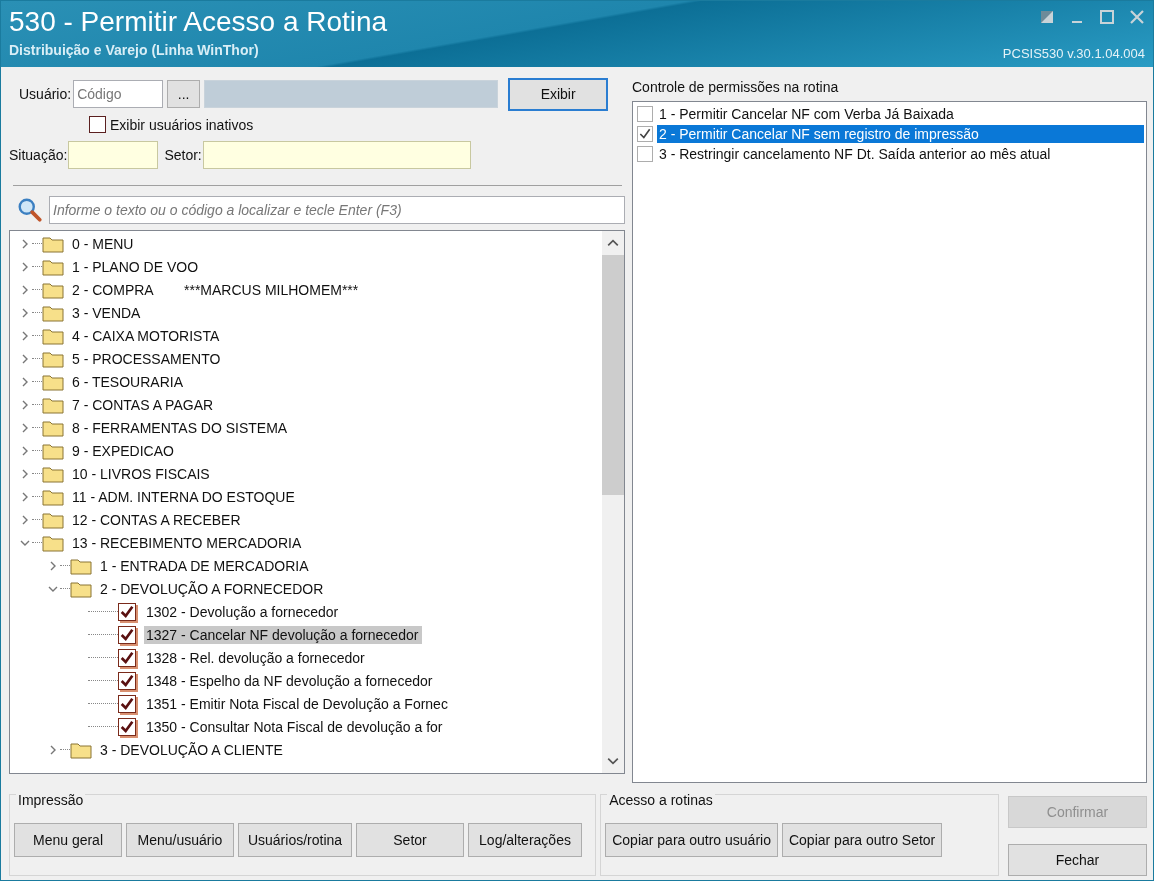  I want to click on print-button: Log/alterações, so click(525, 840).